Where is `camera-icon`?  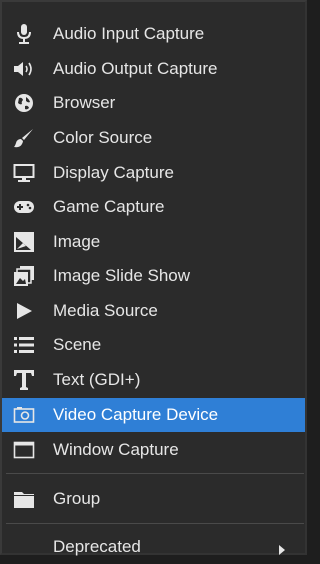
camera-icon is located at coordinates (24, 415).